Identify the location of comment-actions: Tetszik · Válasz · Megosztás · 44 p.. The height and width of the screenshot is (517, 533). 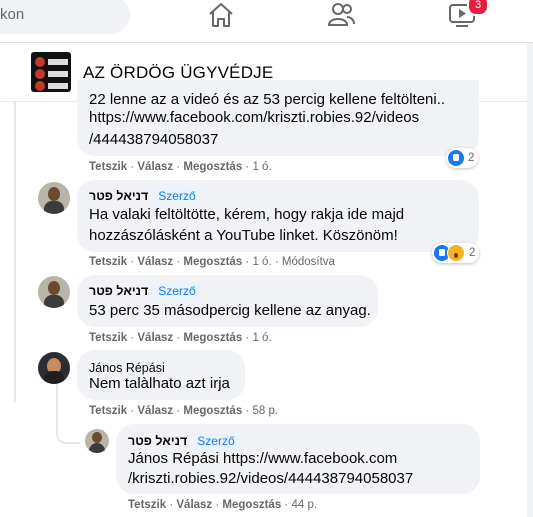
(223, 505).